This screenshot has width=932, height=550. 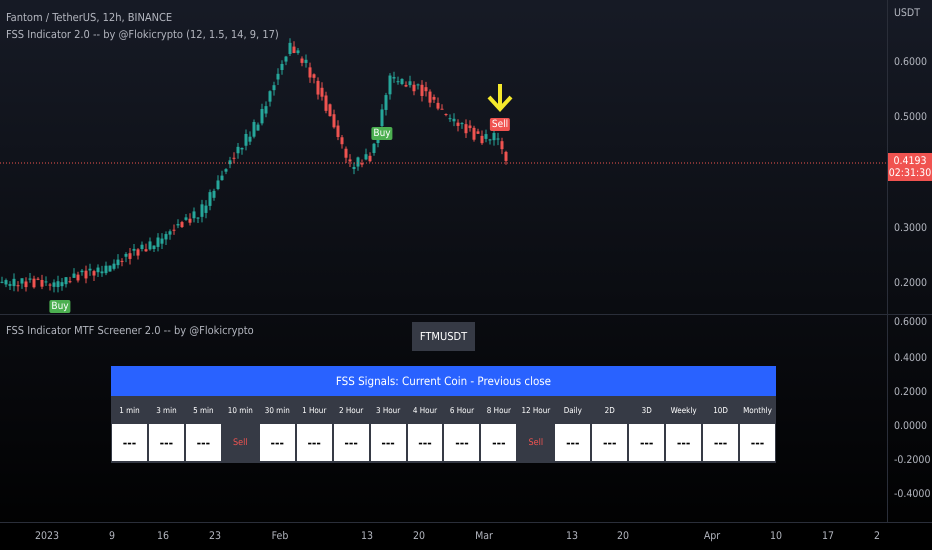 What do you see at coordinates (712, 536) in the screenshot?
I see `time-tick: Apr` at bounding box center [712, 536].